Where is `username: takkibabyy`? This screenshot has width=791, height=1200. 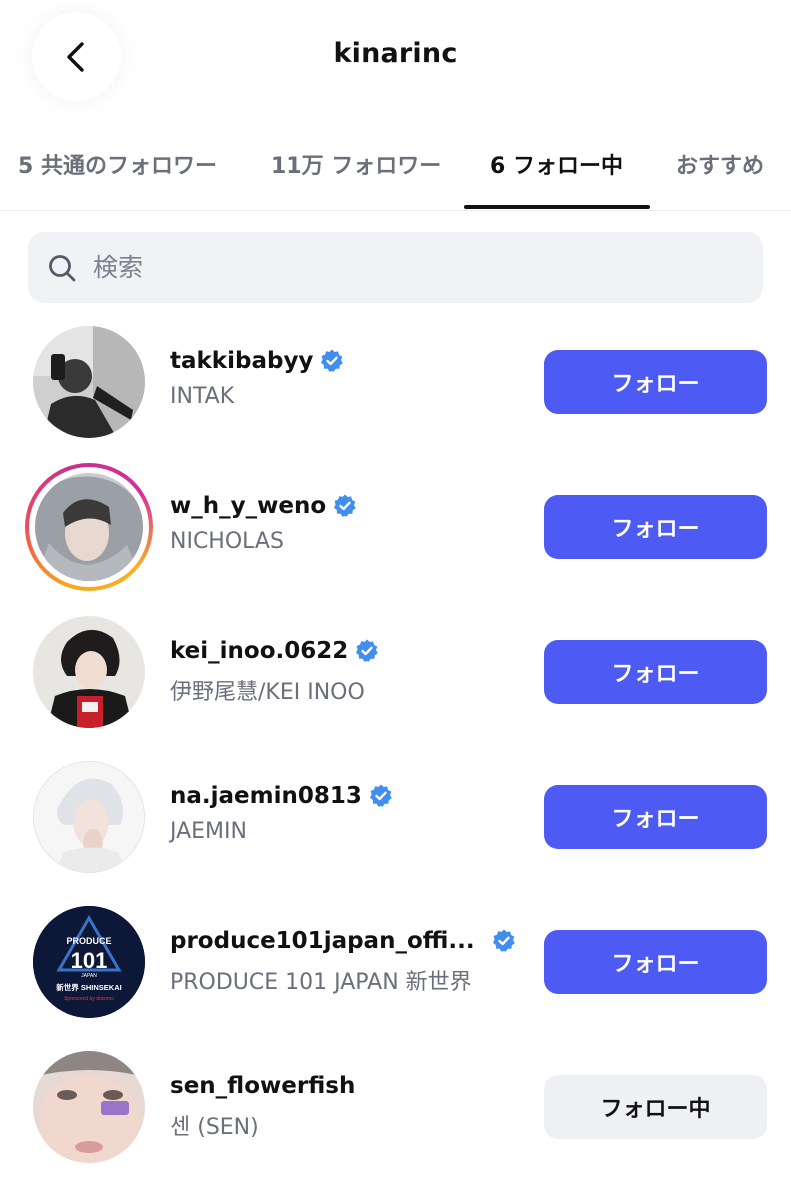
username: takkibabyy is located at coordinates (241, 361).